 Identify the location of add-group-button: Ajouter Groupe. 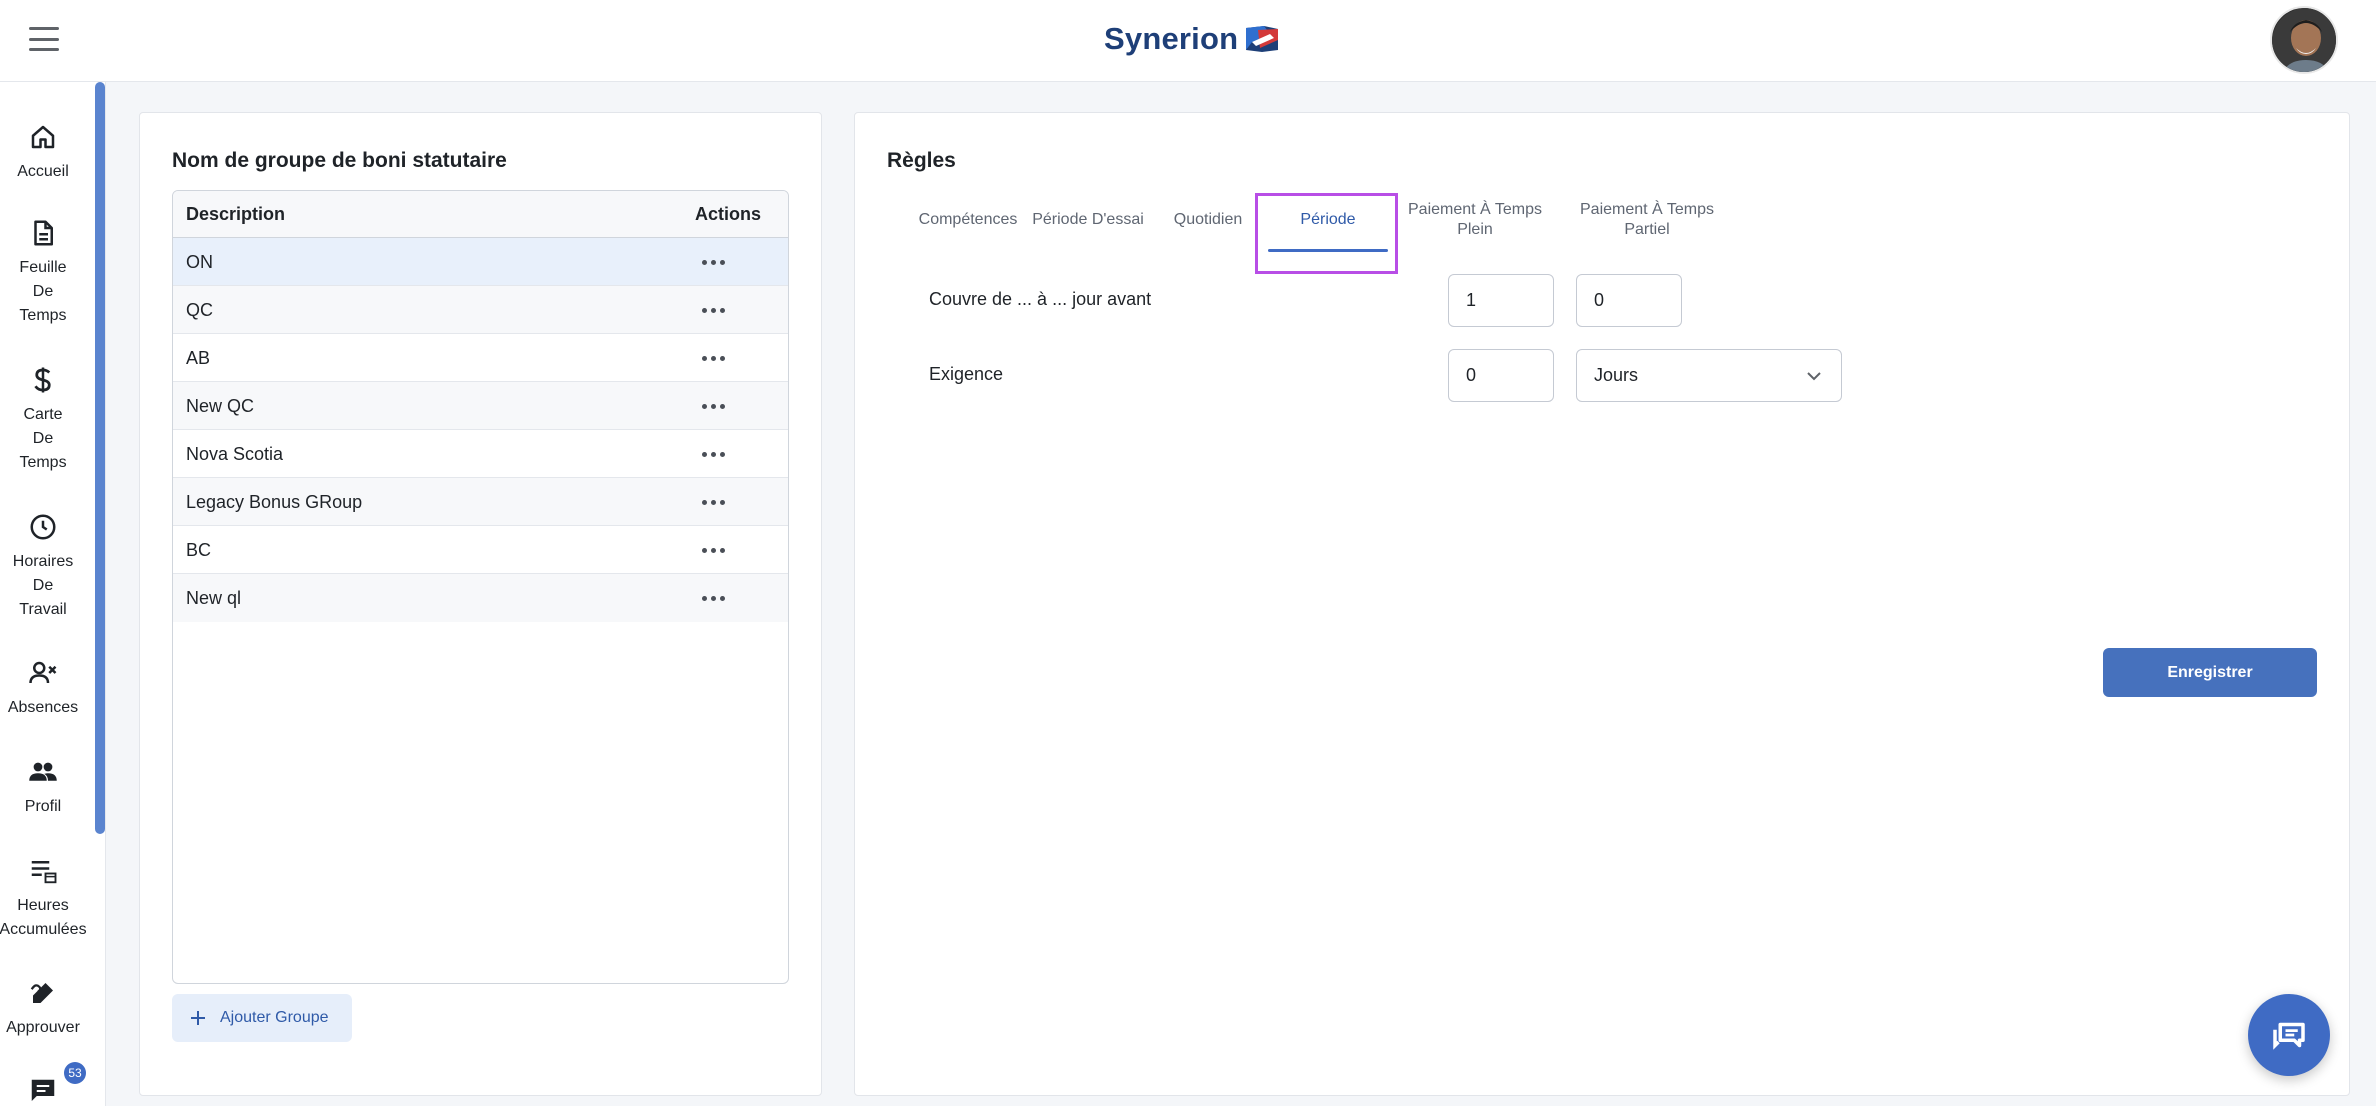
(262, 1018).